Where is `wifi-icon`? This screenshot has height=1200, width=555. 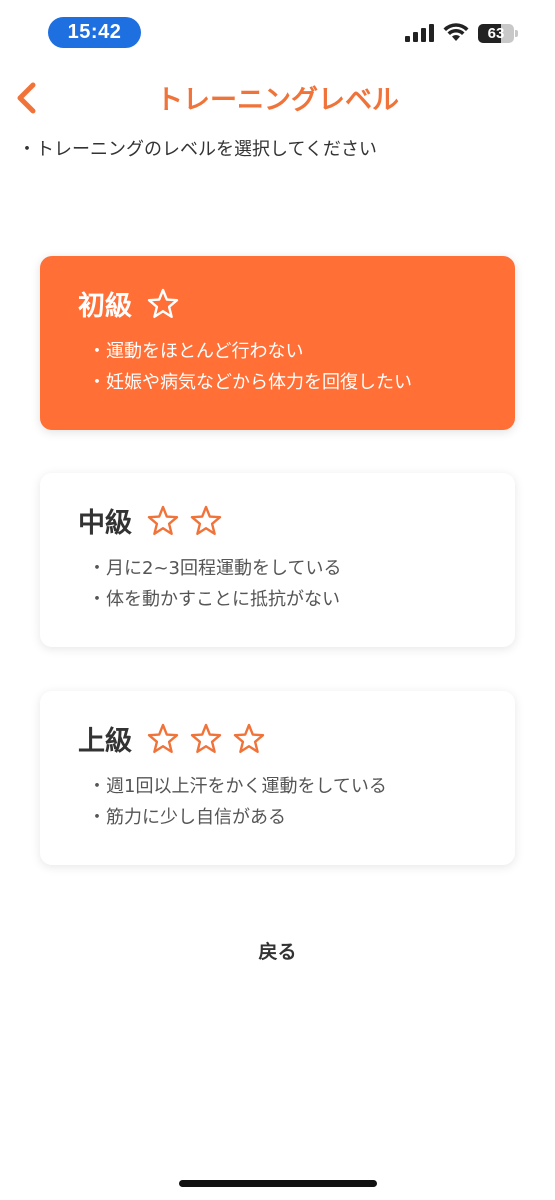
wifi-icon is located at coordinates (456, 32).